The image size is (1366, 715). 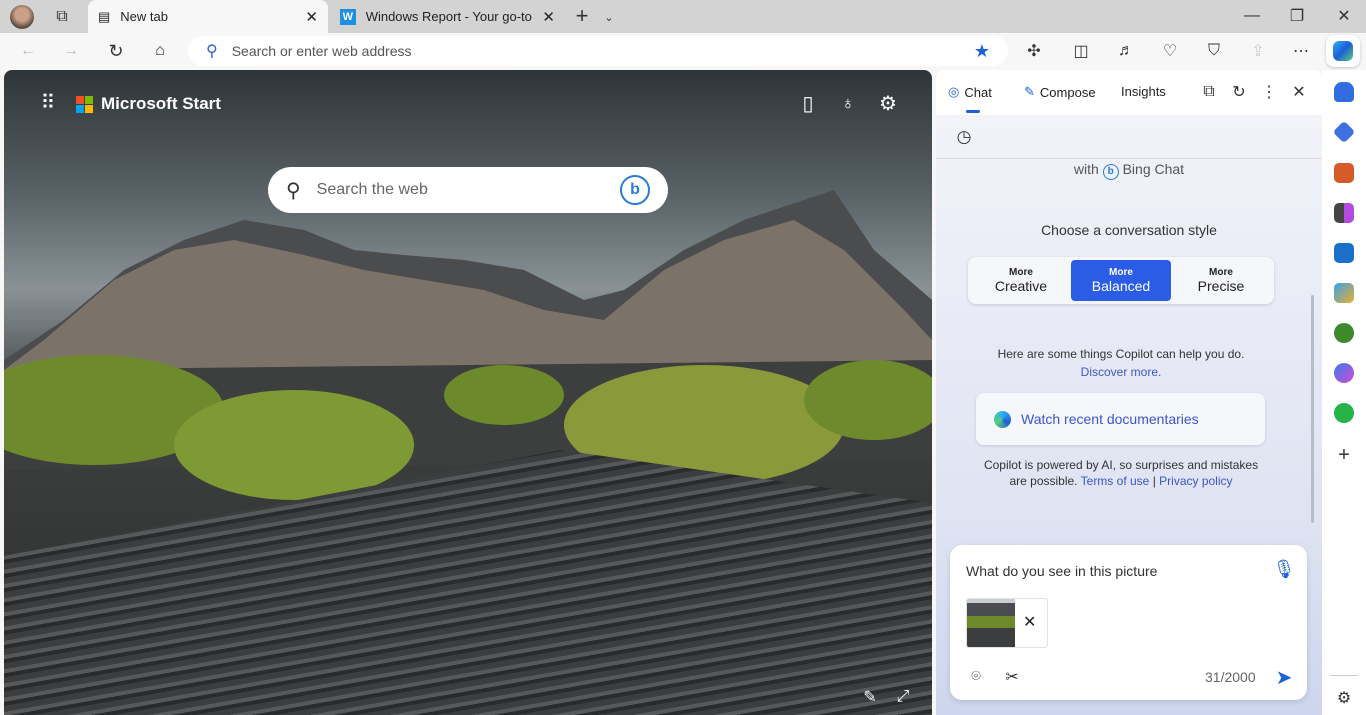 I want to click on messenger-icon, so click(x=1344, y=373).